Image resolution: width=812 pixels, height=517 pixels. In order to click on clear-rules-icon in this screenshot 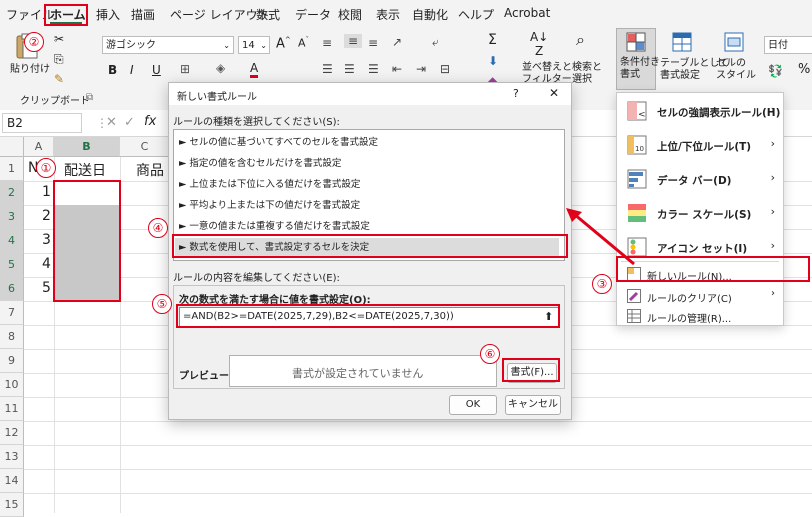, I will do `click(634, 296)`.